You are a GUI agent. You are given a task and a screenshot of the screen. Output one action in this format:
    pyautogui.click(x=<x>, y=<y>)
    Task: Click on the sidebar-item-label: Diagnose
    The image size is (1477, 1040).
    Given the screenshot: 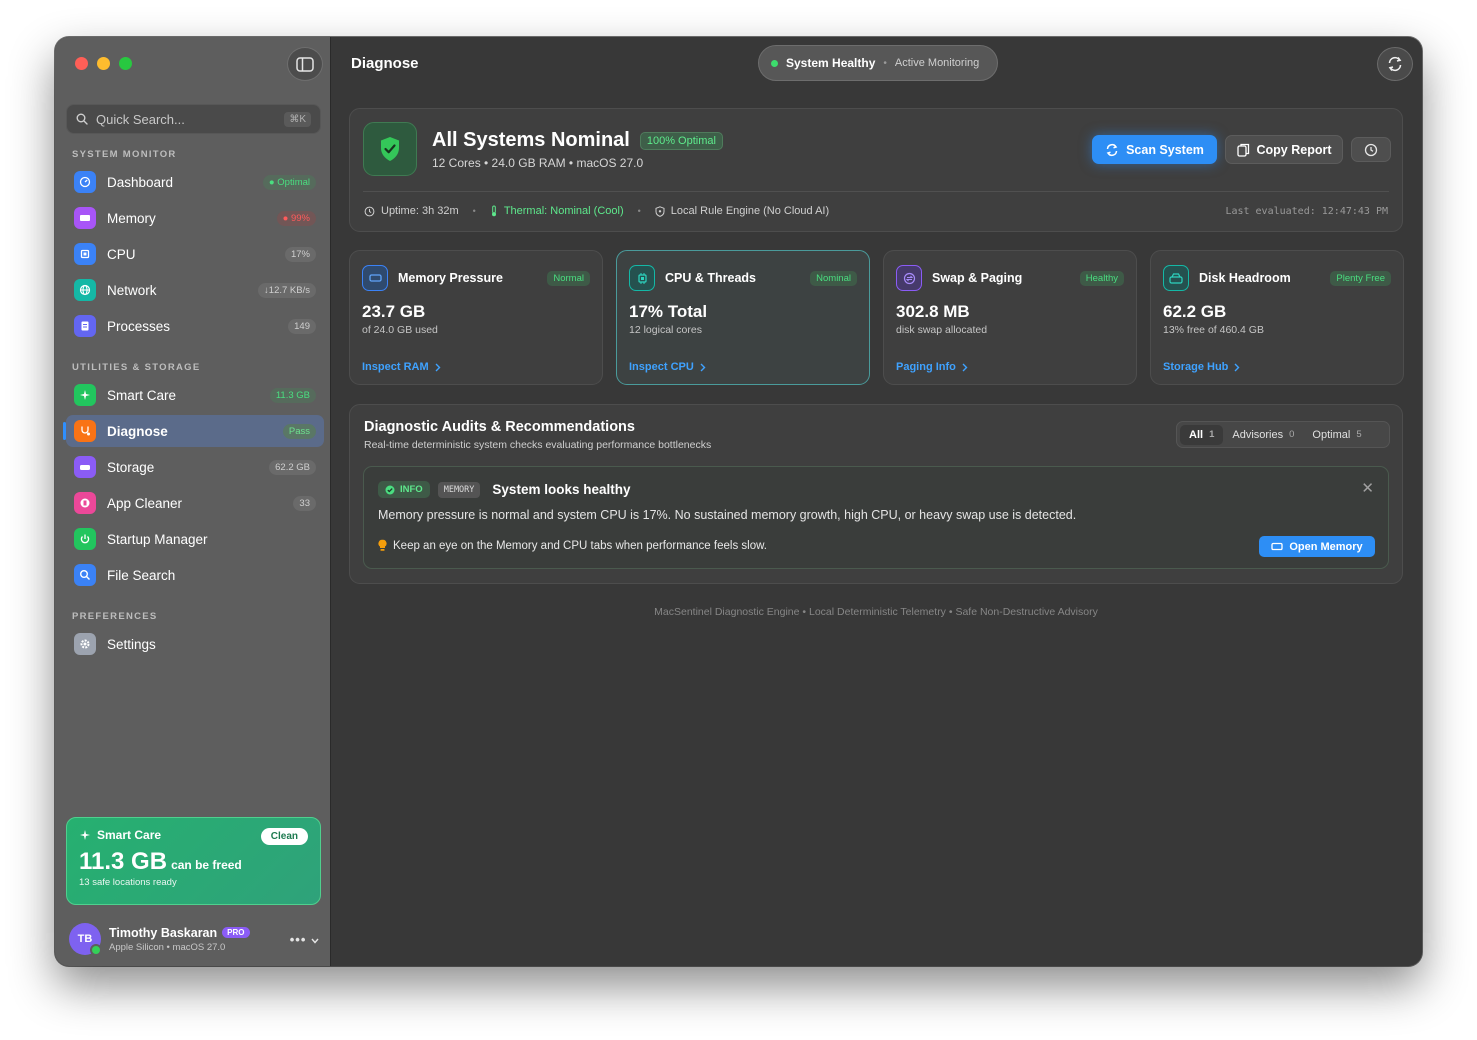 What is the action you would take?
    pyautogui.click(x=137, y=431)
    